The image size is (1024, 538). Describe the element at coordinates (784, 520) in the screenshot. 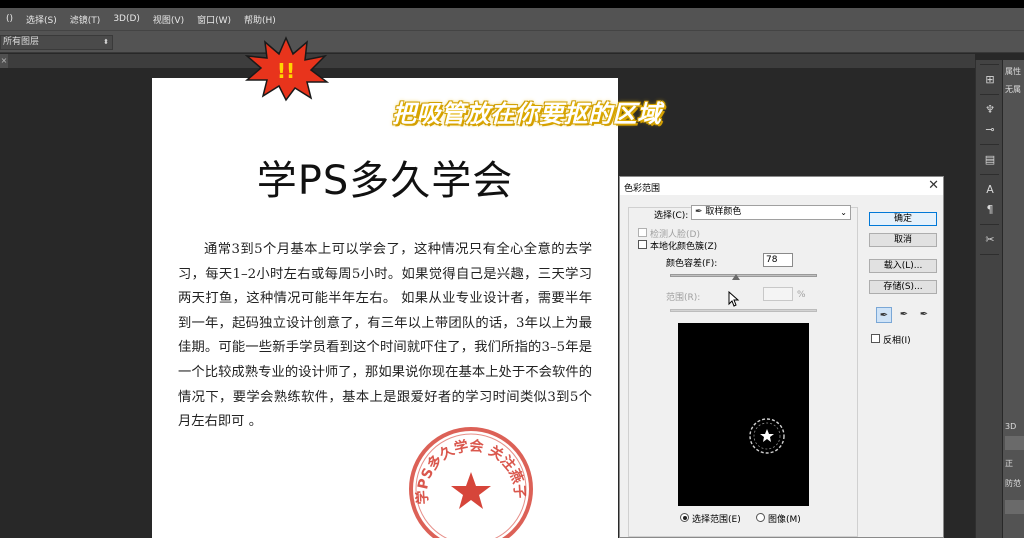

I see `image-radio-label: 图像(M)` at that location.